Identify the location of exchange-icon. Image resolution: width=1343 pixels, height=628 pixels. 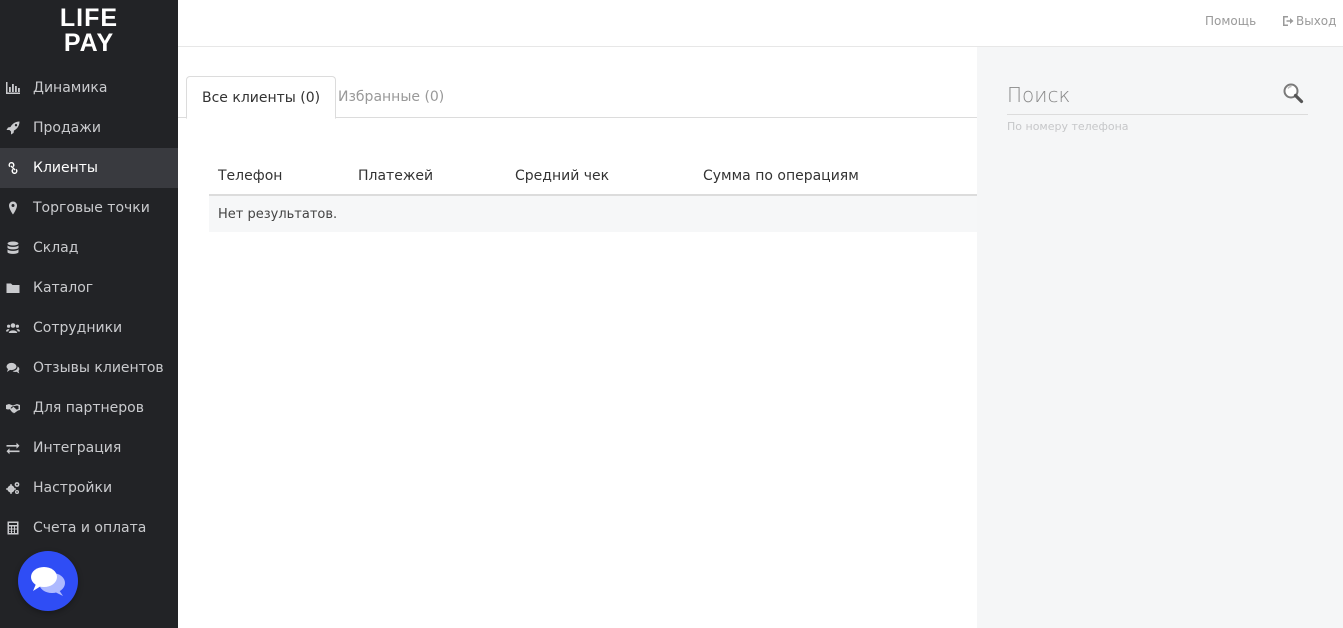
(13, 448).